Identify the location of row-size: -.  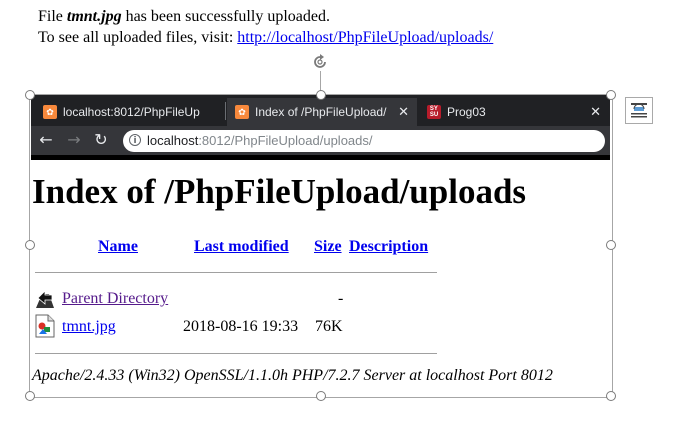
(341, 298).